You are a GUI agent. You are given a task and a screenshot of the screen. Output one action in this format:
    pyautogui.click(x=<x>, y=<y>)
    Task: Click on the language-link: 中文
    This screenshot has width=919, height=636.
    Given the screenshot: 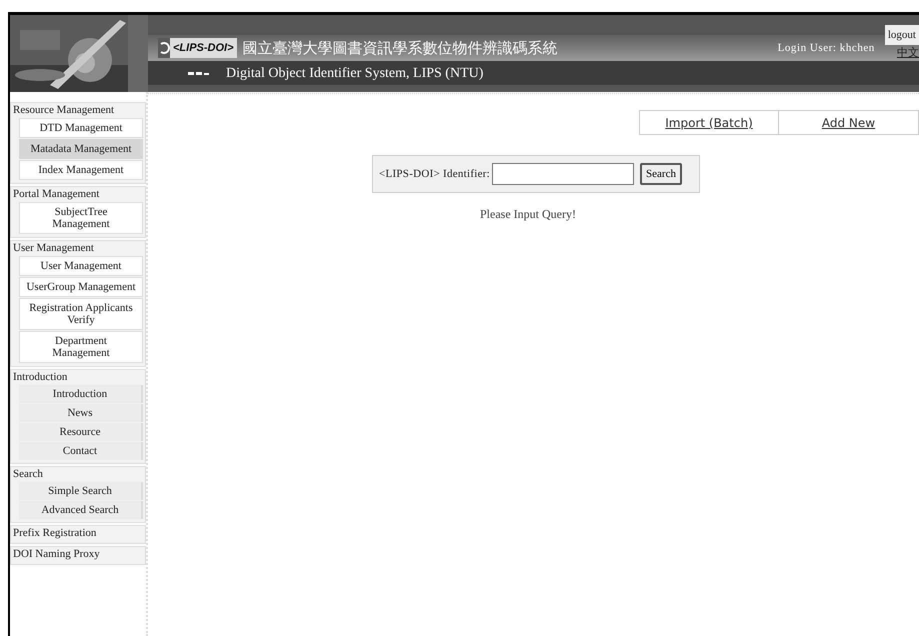 What is the action you would take?
    pyautogui.click(x=908, y=53)
    